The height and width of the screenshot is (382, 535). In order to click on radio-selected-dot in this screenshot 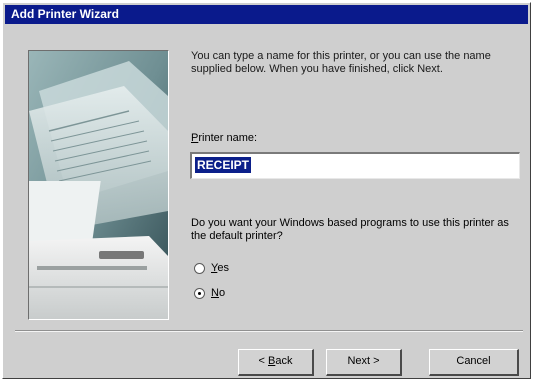, I will do `click(199, 293)`.